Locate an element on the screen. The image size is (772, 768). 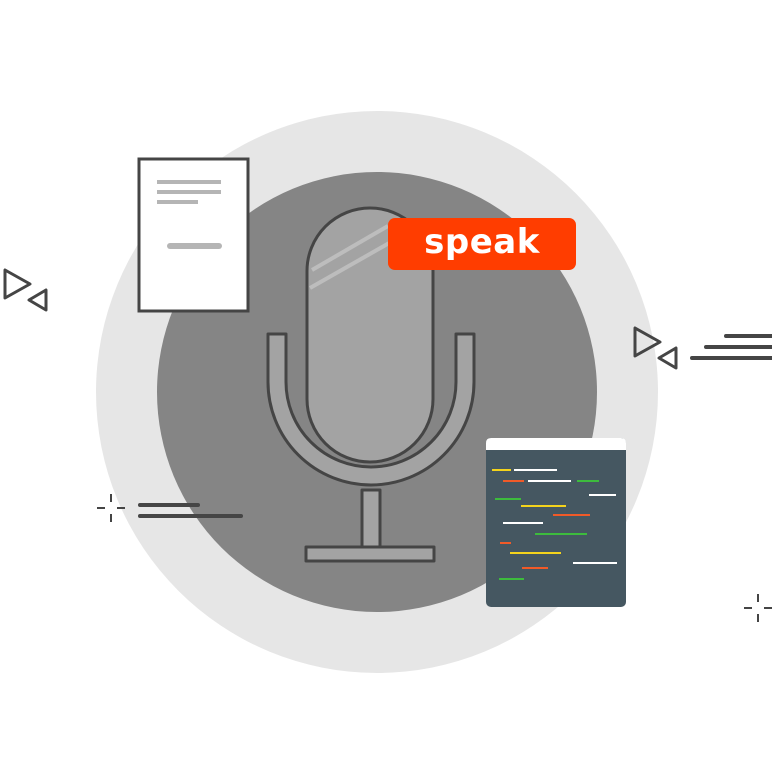
code-window-icon is located at coordinates (556, 522).